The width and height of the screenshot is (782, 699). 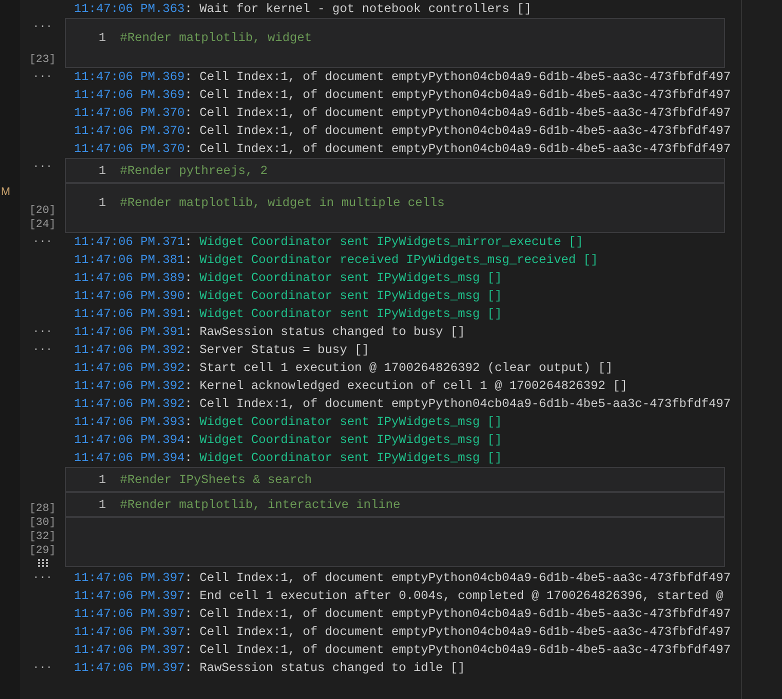 What do you see at coordinates (42, 551) in the screenshot?
I see `execution-count: [29]` at bounding box center [42, 551].